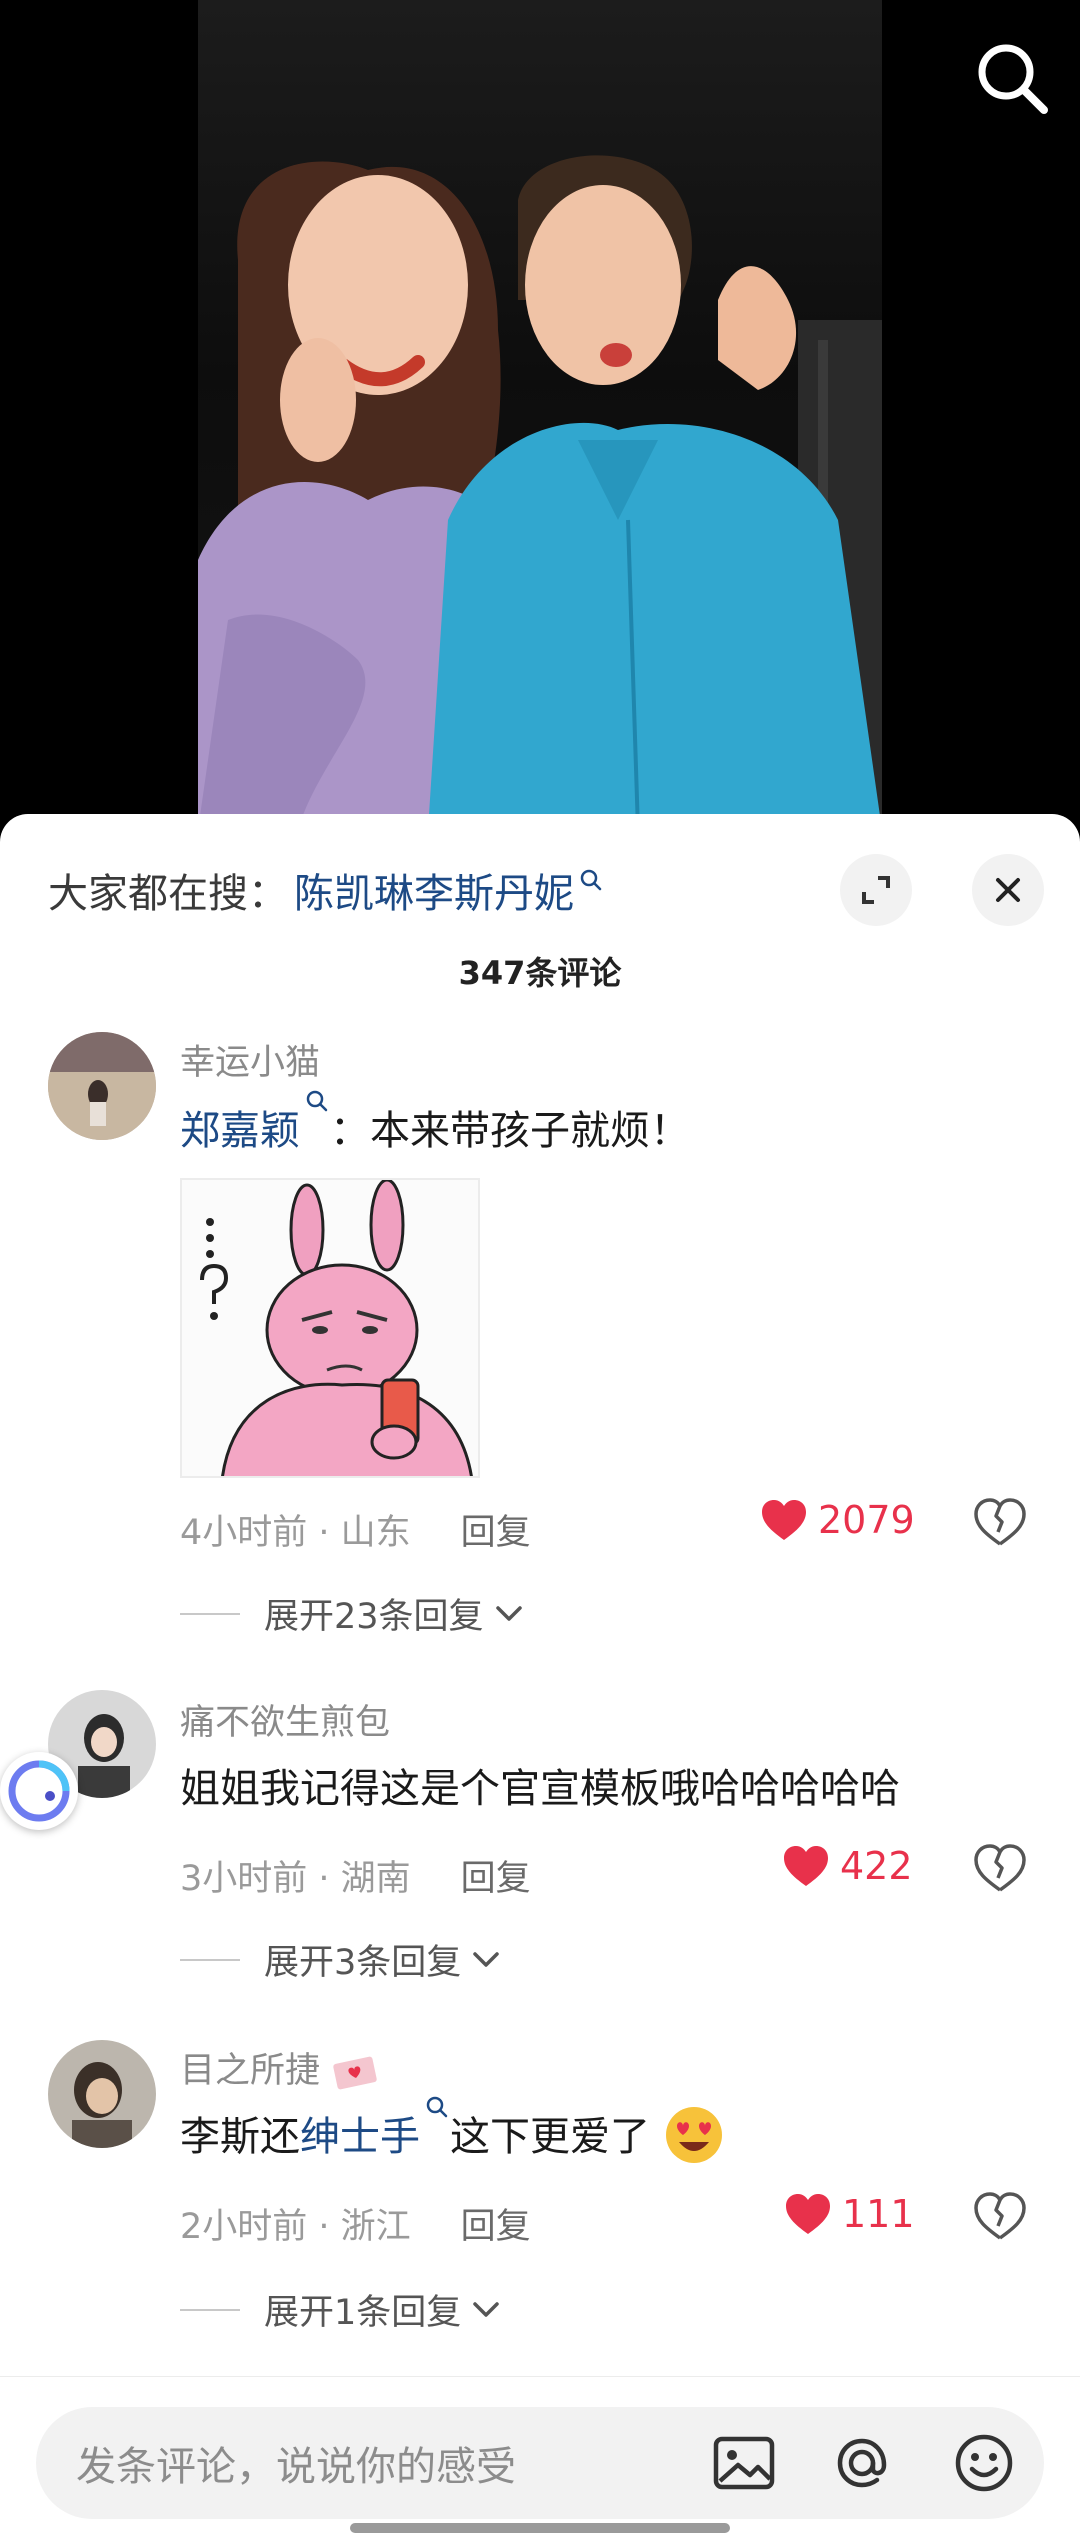 The height and width of the screenshot is (2546, 1080). Describe the element at coordinates (540, 973) in the screenshot. I see `comment-count: 347条评论` at that location.